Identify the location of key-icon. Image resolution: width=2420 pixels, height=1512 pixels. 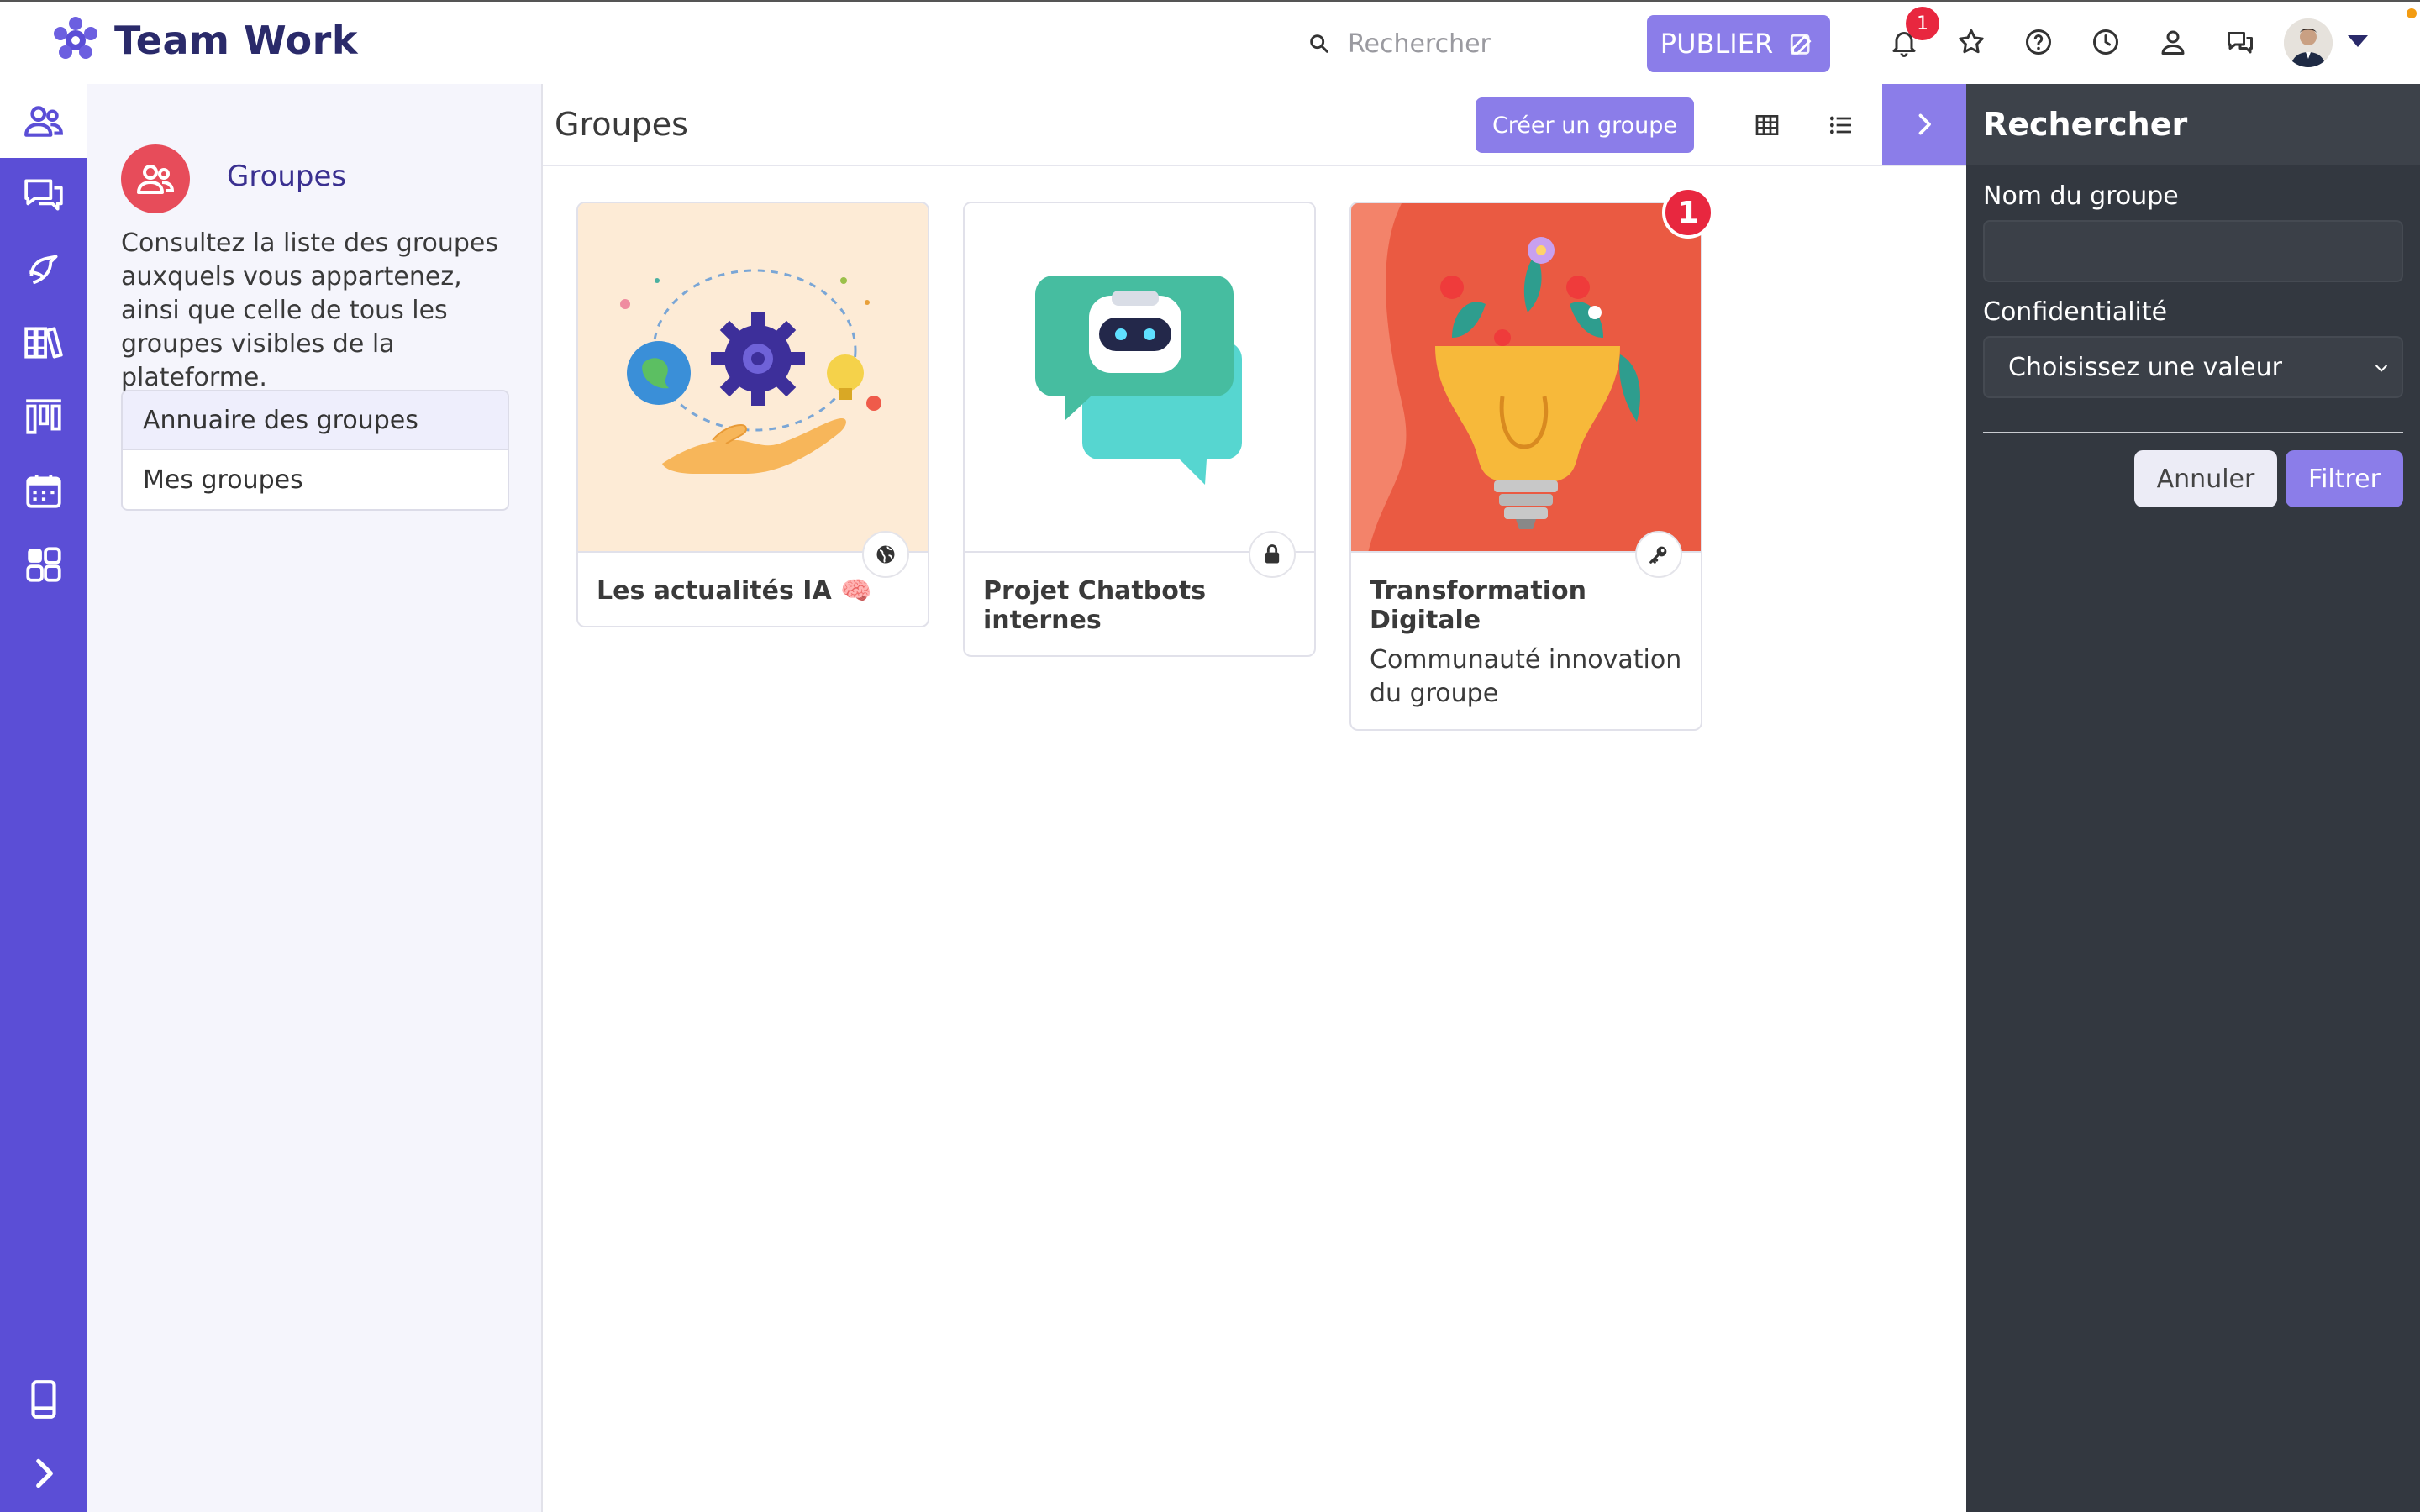
(1658, 554).